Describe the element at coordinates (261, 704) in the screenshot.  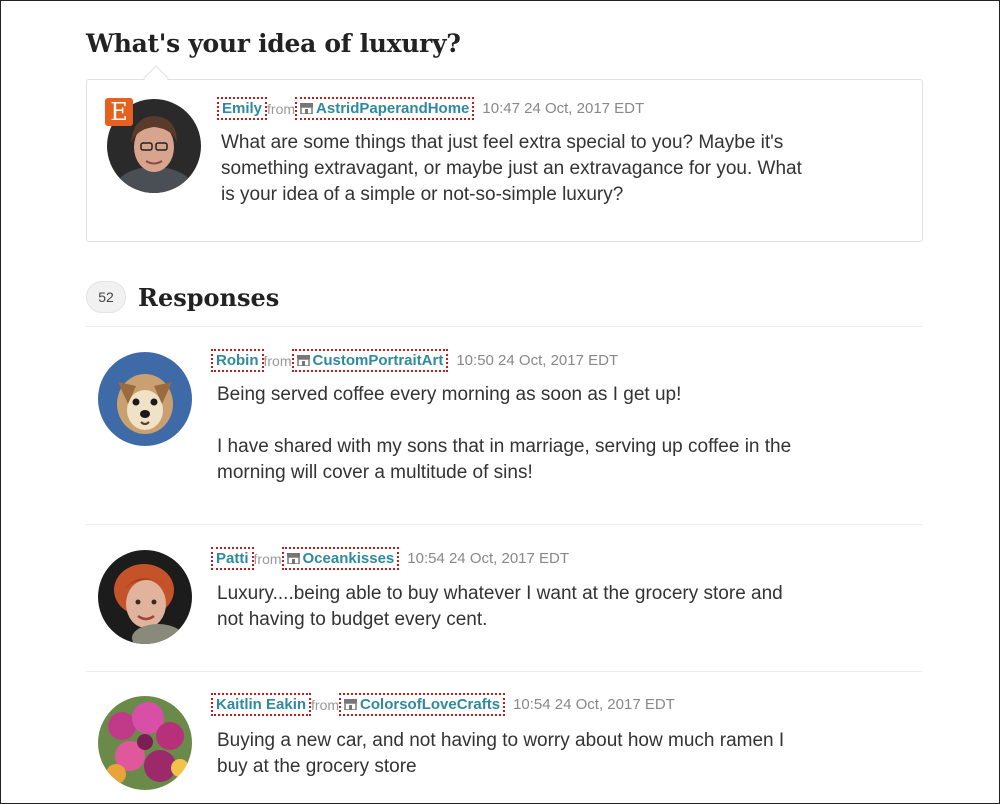
I see `response-author-link: Kaitlin Eakin` at that location.